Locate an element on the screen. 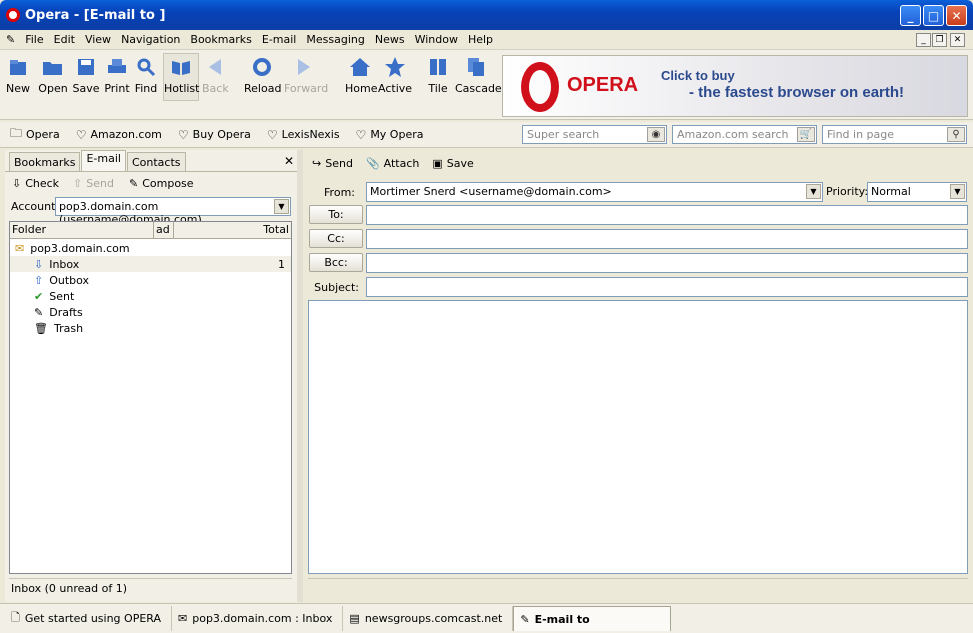 The image size is (973, 633). check-button: ⇩ Check is located at coordinates (35, 183).